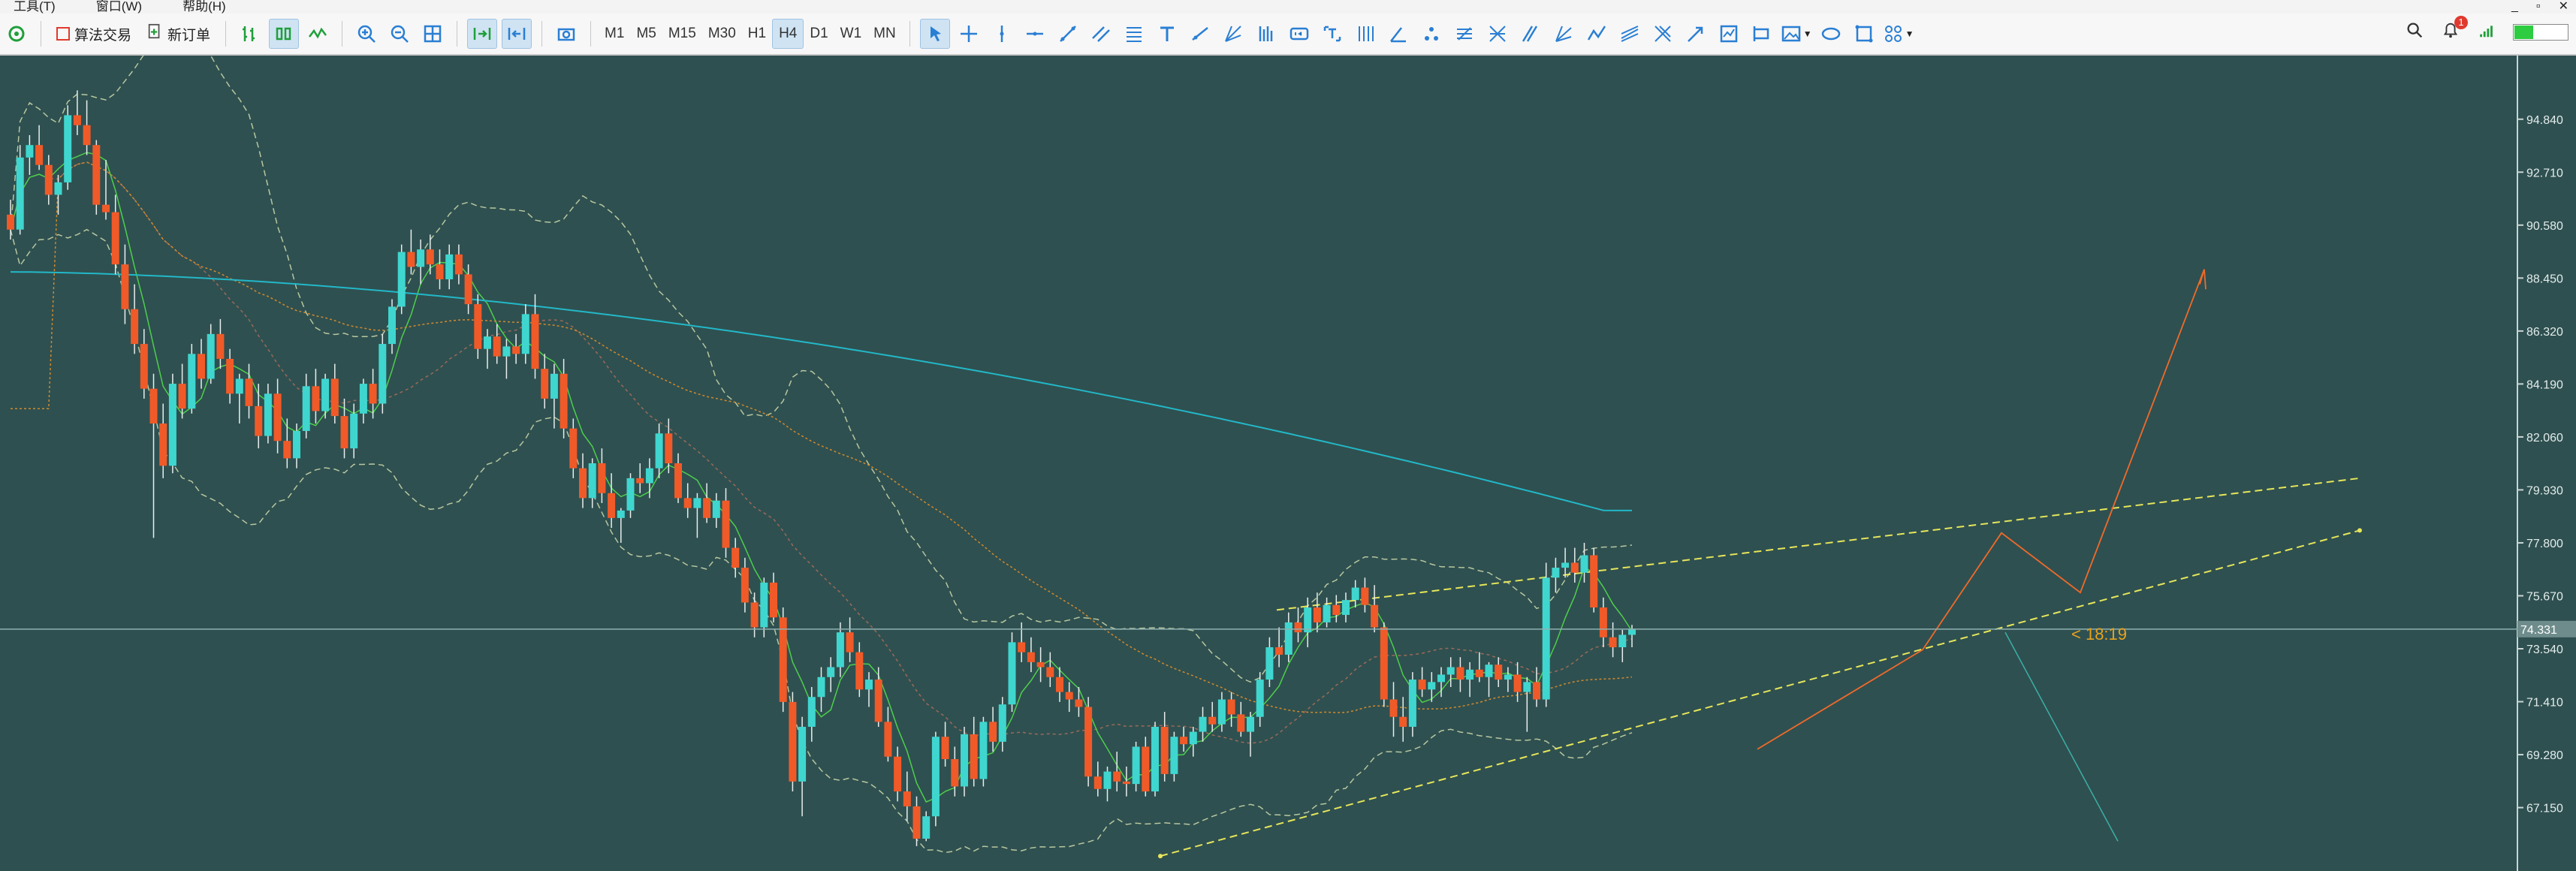  What do you see at coordinates (250, 34) in the screenshot?
I see `bar-chart-icon` at bounding box center [250, 34].